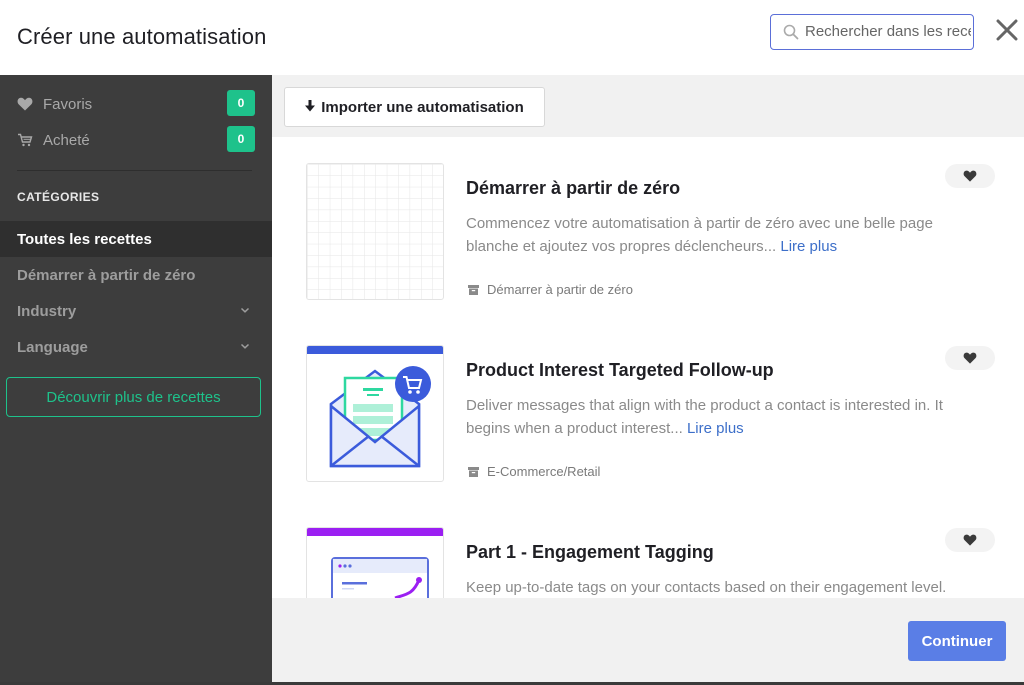 This screenshot has width=1024, height=685. I want to click on recipe-category: E-Commerce/Retail, so click(534, 471).